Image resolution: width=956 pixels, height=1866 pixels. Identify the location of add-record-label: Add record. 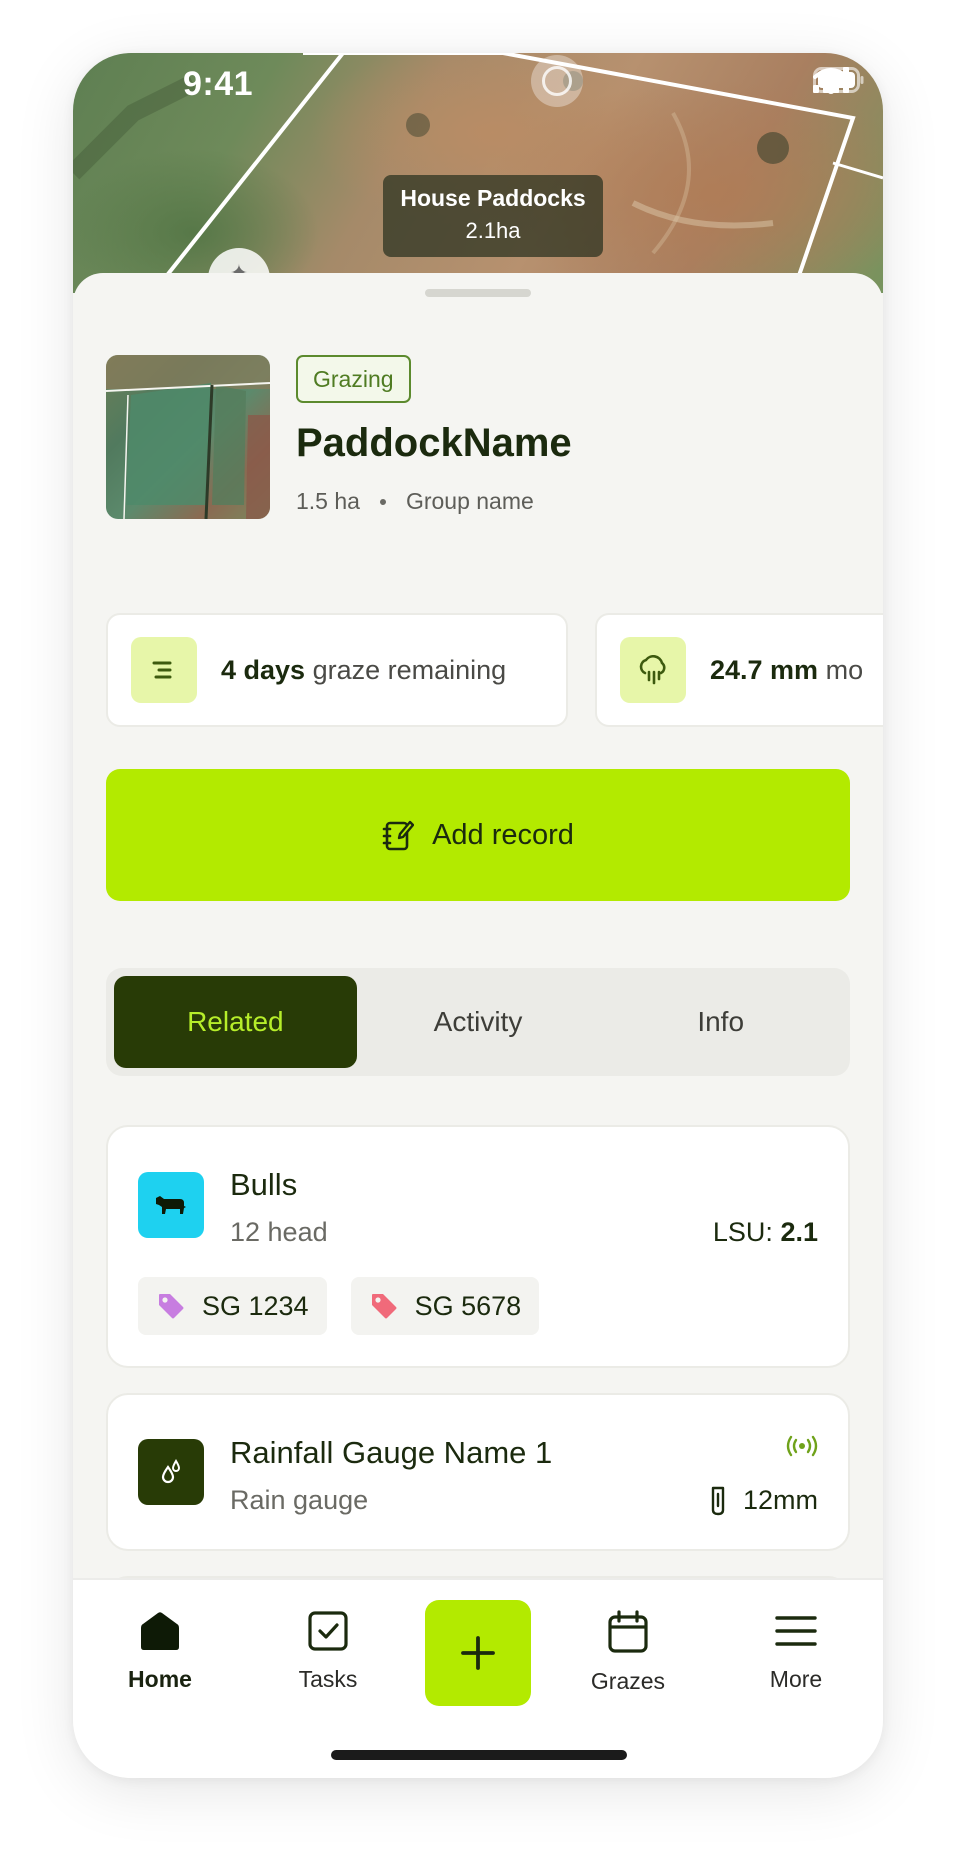
(503, 834).